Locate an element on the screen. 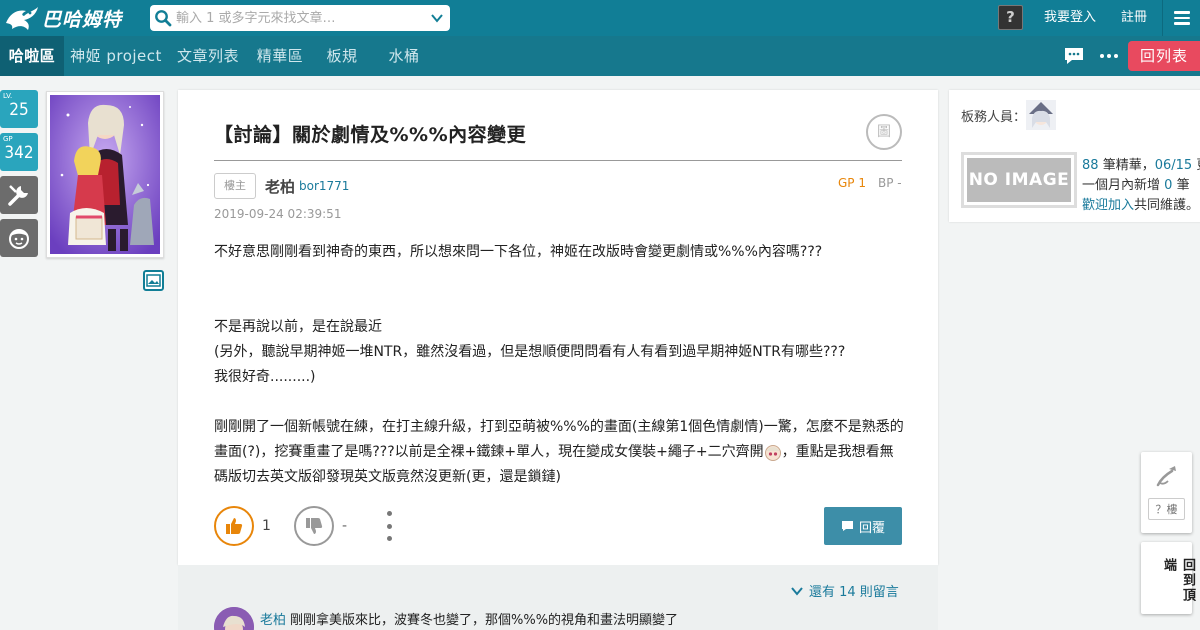  gallery-icon is located at coordinates (153, 280).